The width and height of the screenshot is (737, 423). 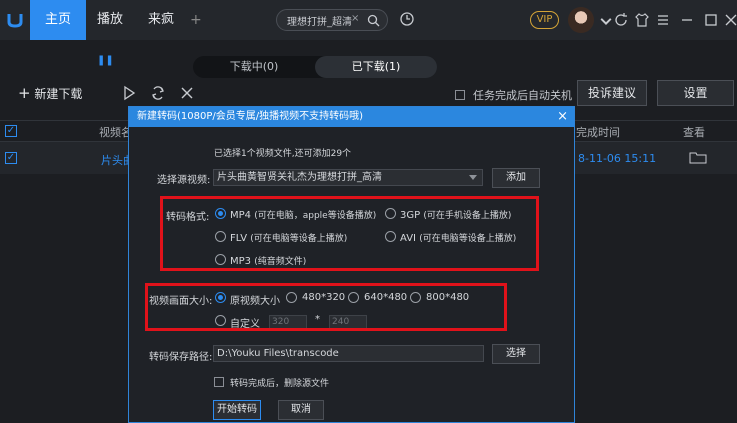 I want to click on start-transcode-button: 开始转码, so click(x=237, y=410).